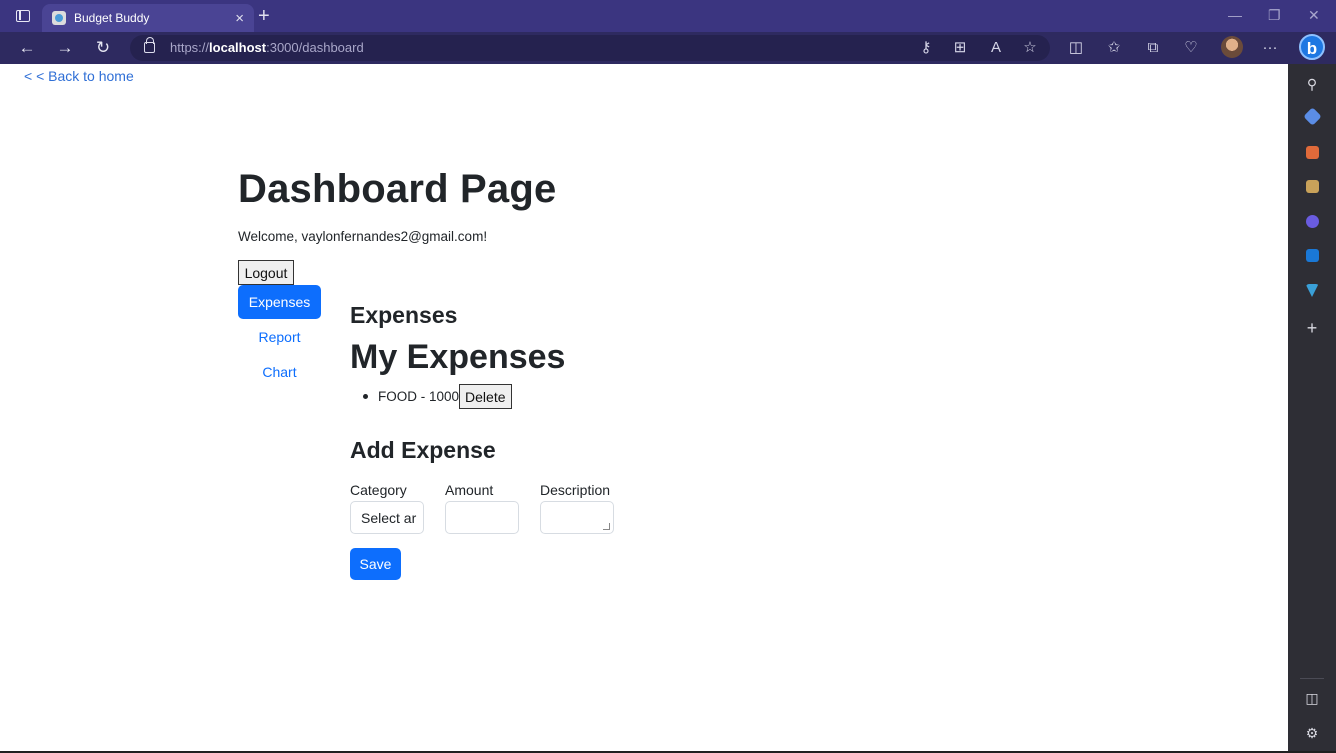 This screenshot has width=1336, height=753. I want to click on games-icon, so click(1312, 188).